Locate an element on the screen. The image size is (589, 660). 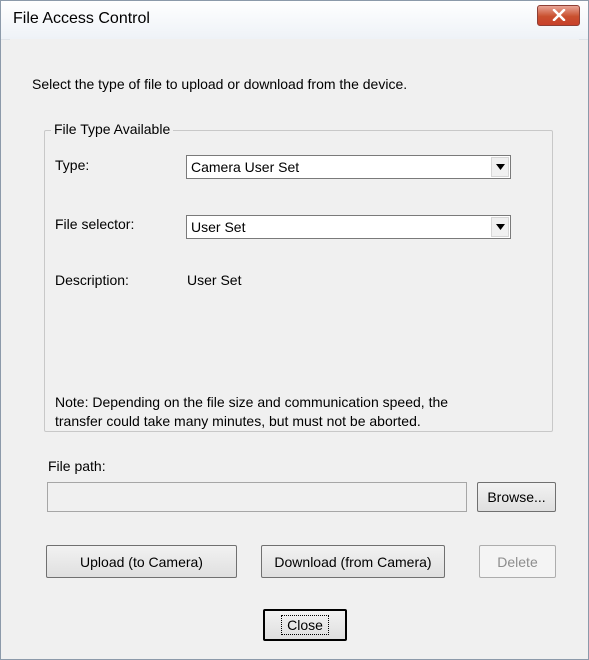
file-selector-value: User Set is located at coordinates (218, 227).